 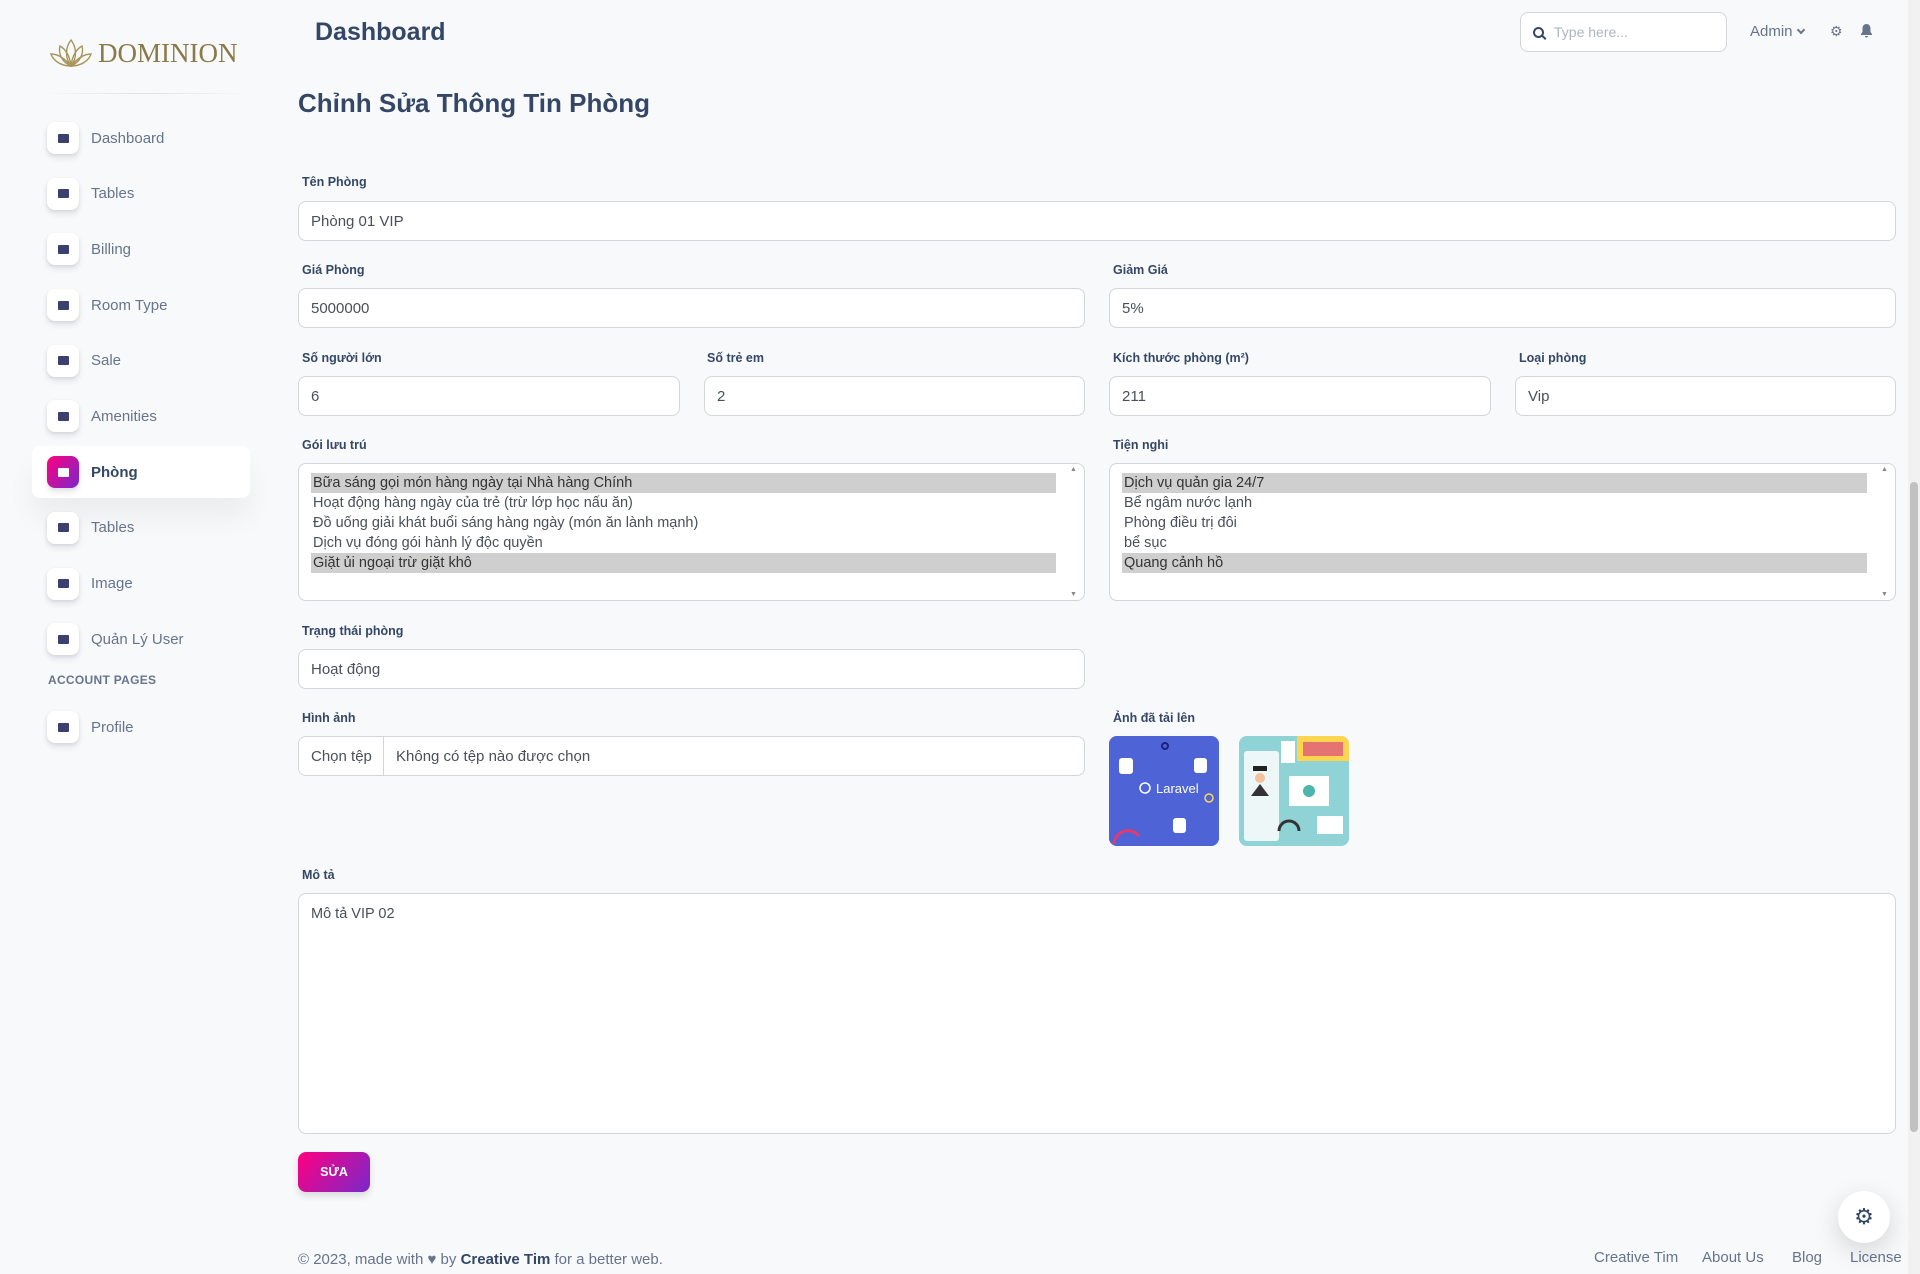 I want to click on room-size-field: 211, so click(x=1300, y=396).